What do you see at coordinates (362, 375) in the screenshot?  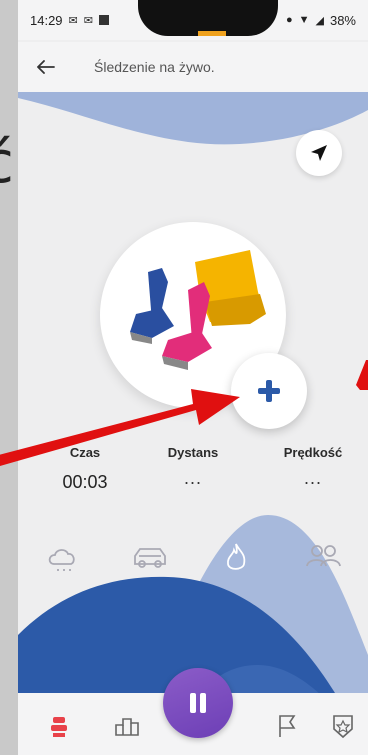 I see `annotation-arrow-right` at bounding box center [362, 375].